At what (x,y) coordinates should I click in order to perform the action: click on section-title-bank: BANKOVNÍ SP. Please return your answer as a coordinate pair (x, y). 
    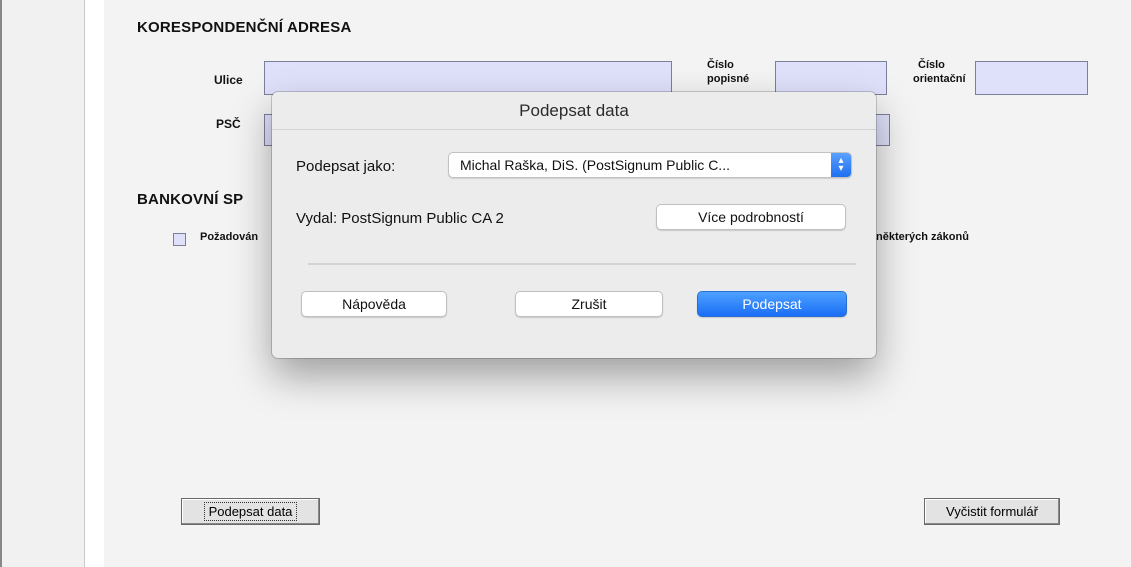
    Looking at the image, I should click on (190, 199).